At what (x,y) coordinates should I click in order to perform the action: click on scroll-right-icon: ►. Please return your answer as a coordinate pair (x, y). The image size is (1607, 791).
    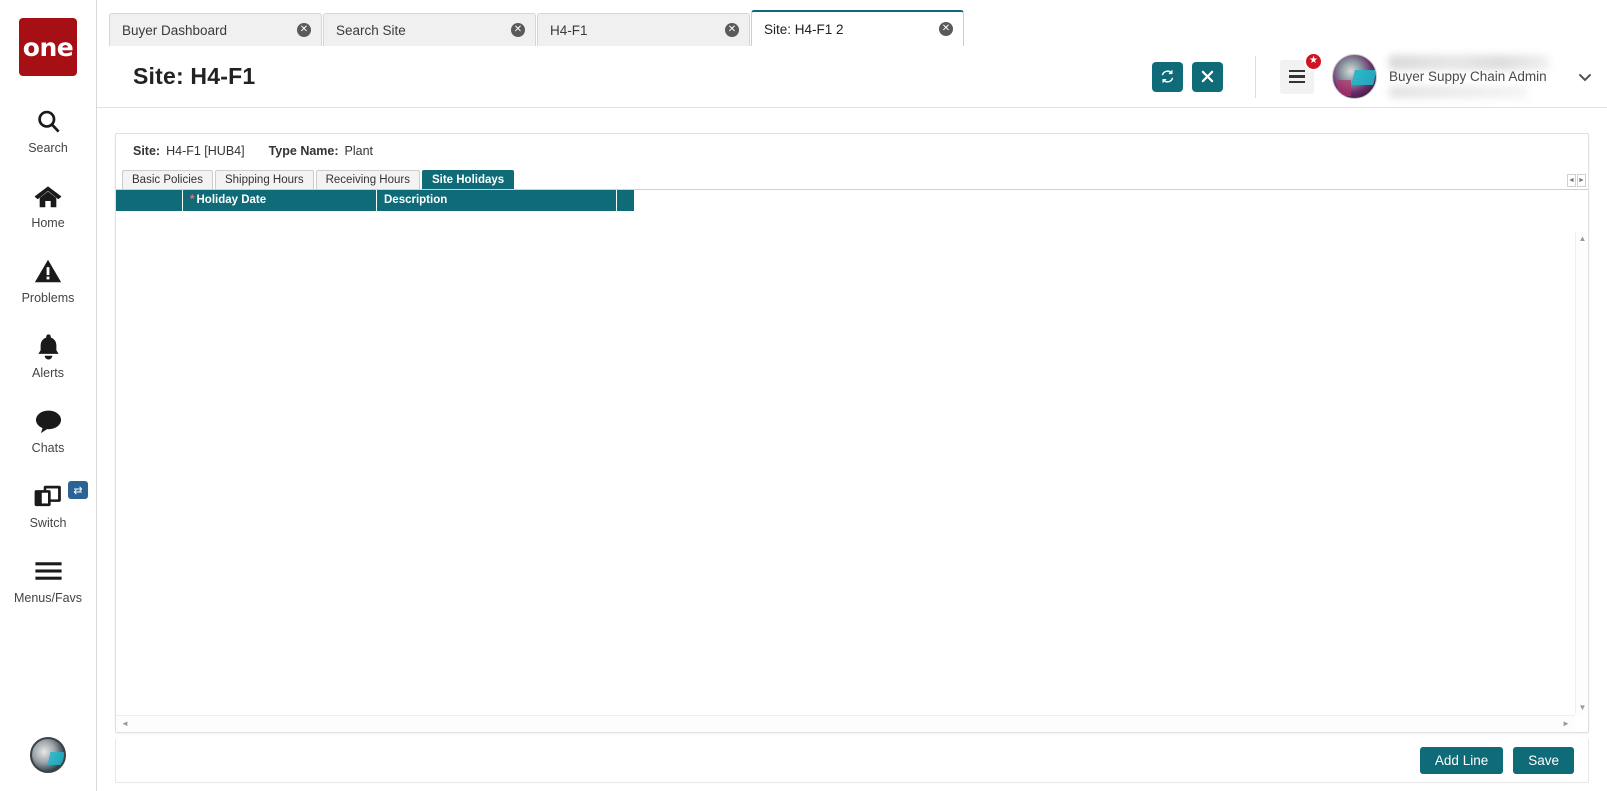
    Looking at the image, I should click on (1566, 724).